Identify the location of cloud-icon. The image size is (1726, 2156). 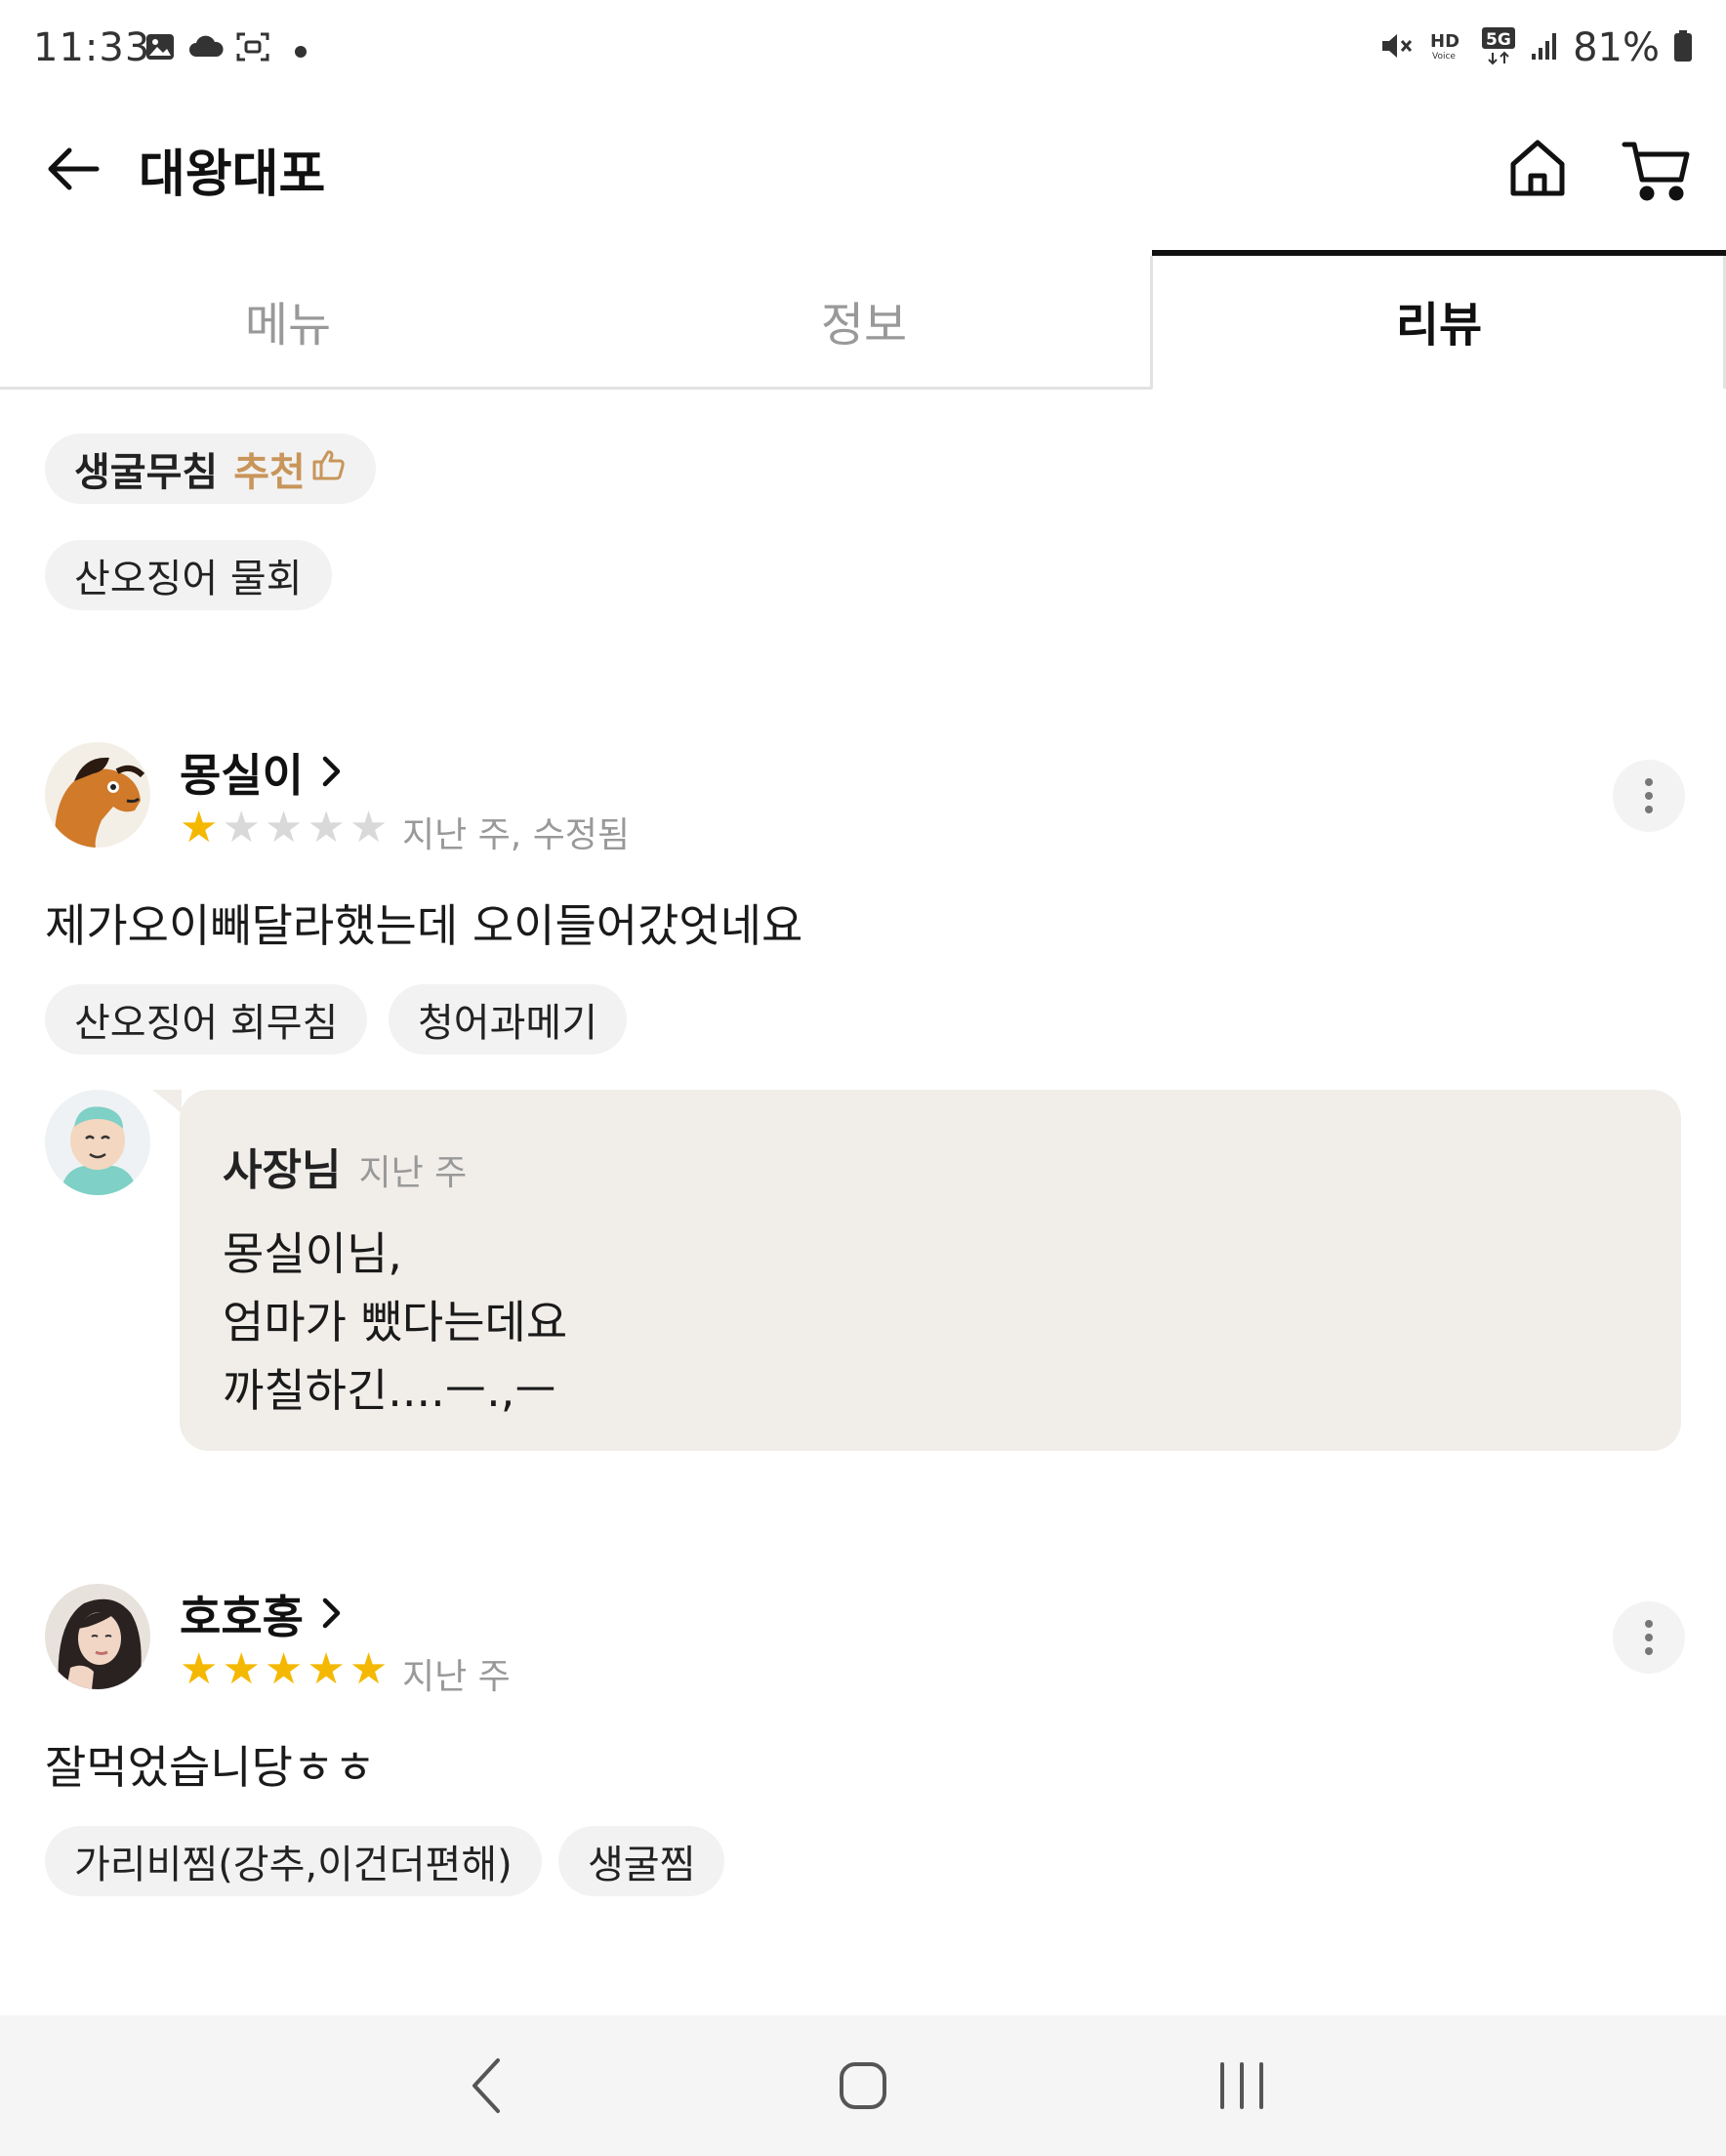
(206, 49).